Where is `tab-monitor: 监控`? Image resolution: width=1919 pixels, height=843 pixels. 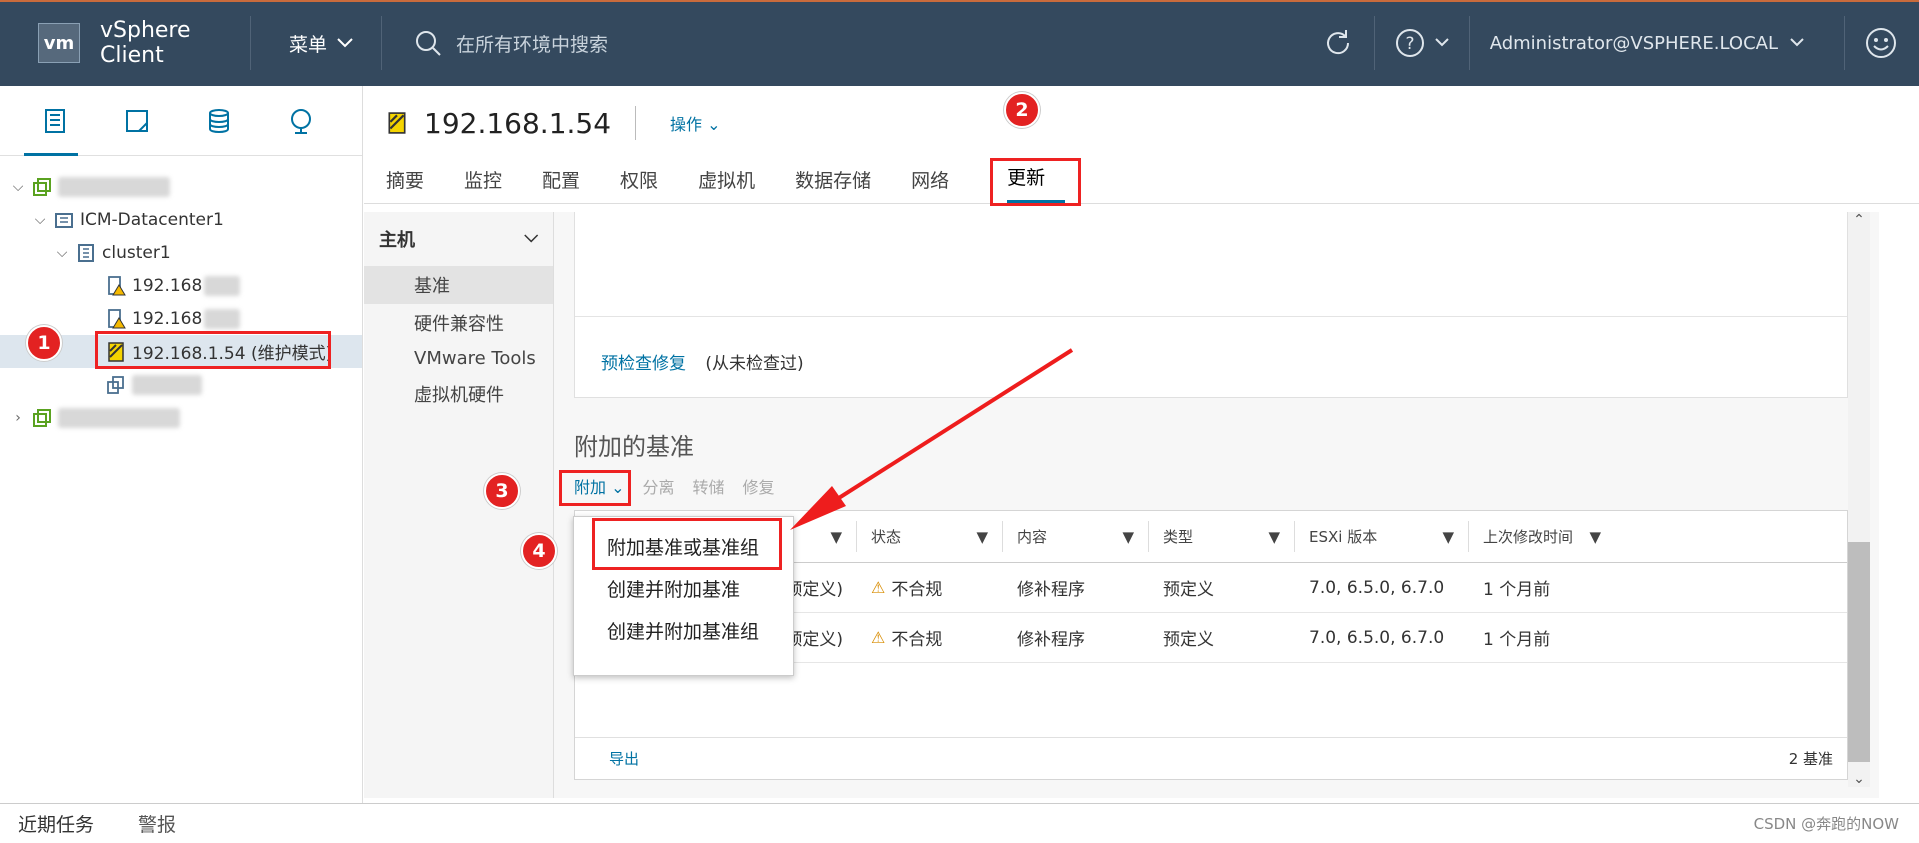
tab-monitor: 监控 is located at coordinates (493, 184).